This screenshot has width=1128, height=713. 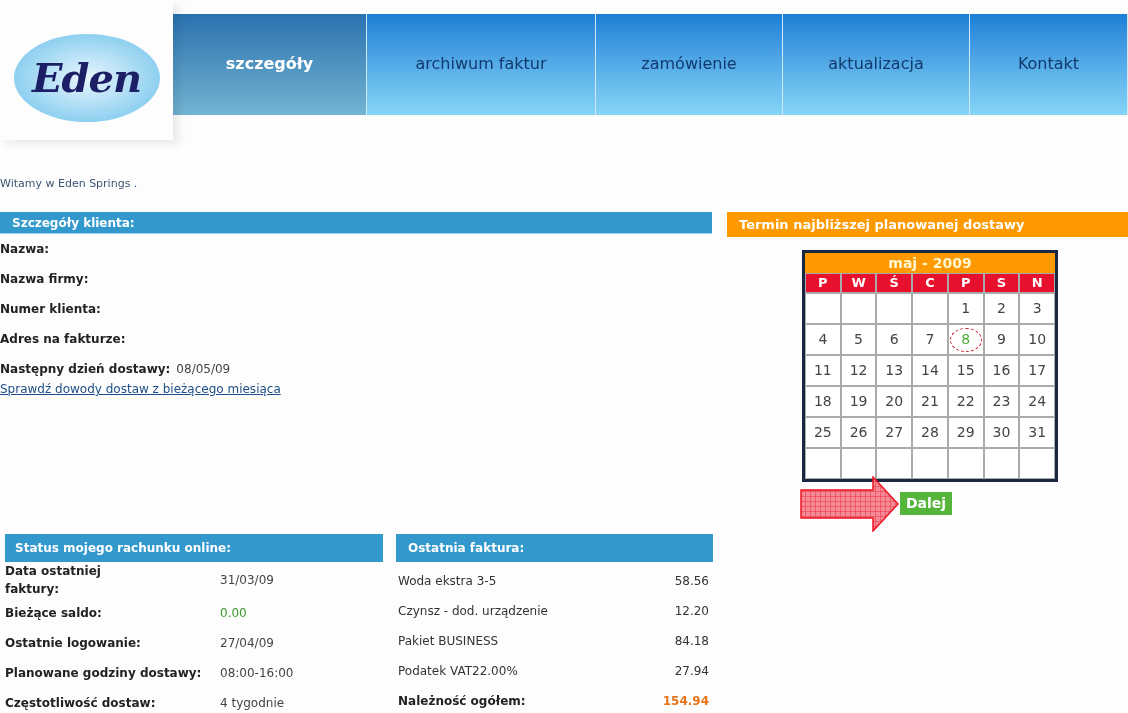 What do you see at coordinates (554, 548) in the screenshot?
I see `section-header: Ostatnia faktura:` at bounding box center [554, 548].